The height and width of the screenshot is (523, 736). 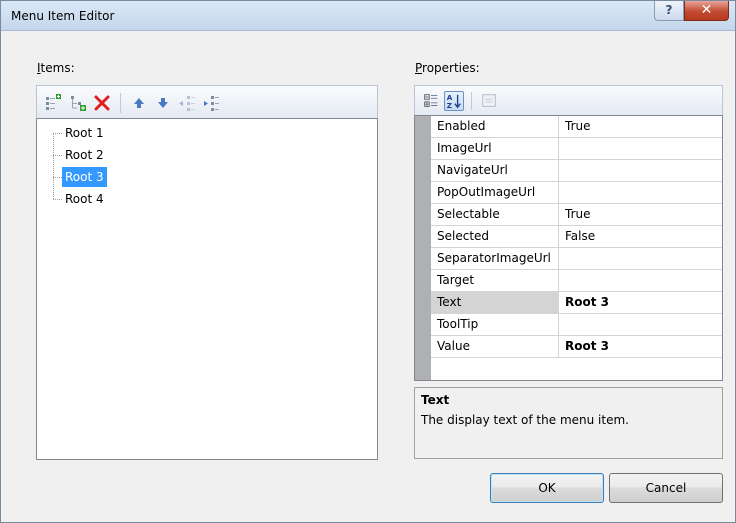 I want to click on move-up-icon, so click(x=139, y=103).